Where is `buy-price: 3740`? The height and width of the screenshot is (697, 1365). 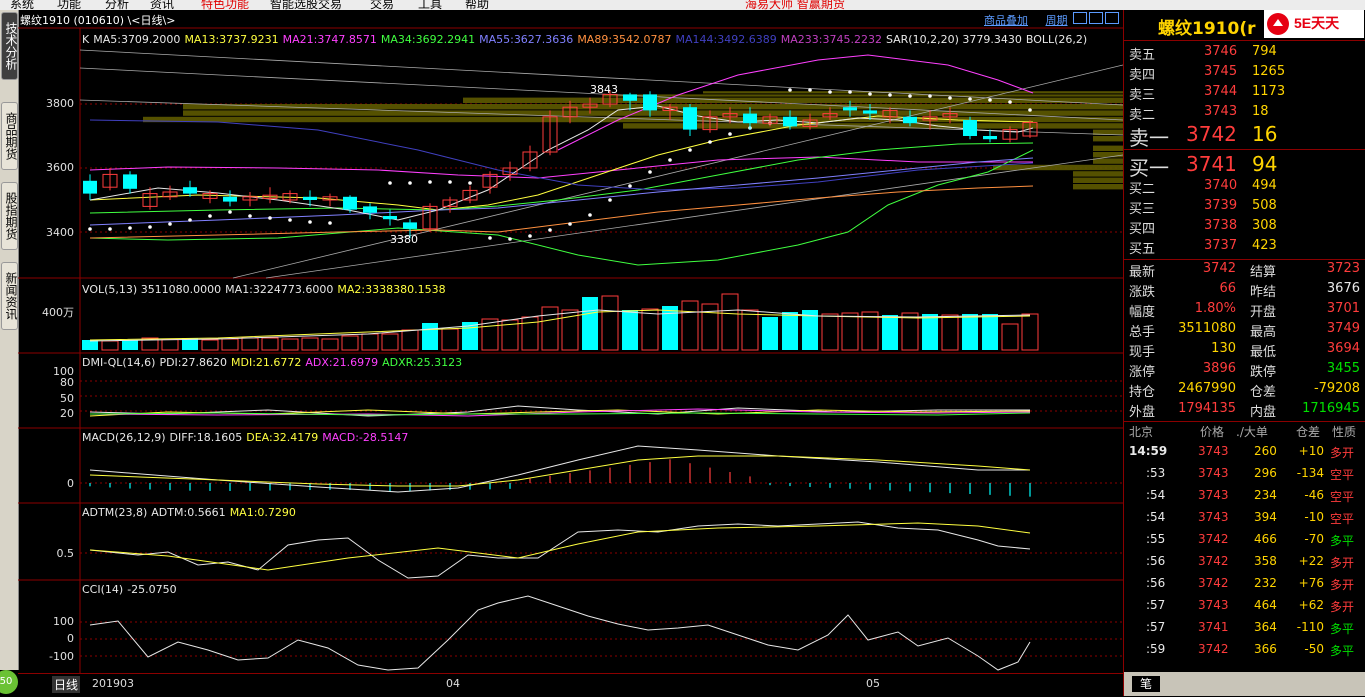 buy-price: 3740 is located at coordinates (1221, 185).